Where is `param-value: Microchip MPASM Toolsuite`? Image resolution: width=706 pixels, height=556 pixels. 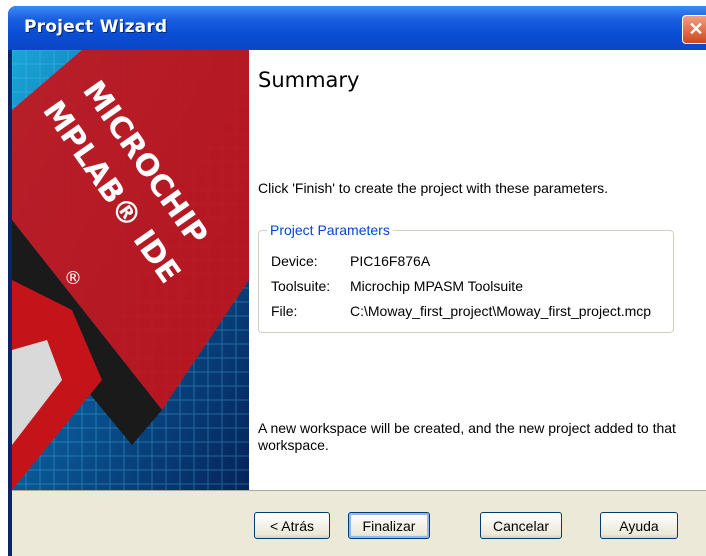 param-value: Microchip MPASM Toolsuite is located at coordinates (436, 286).